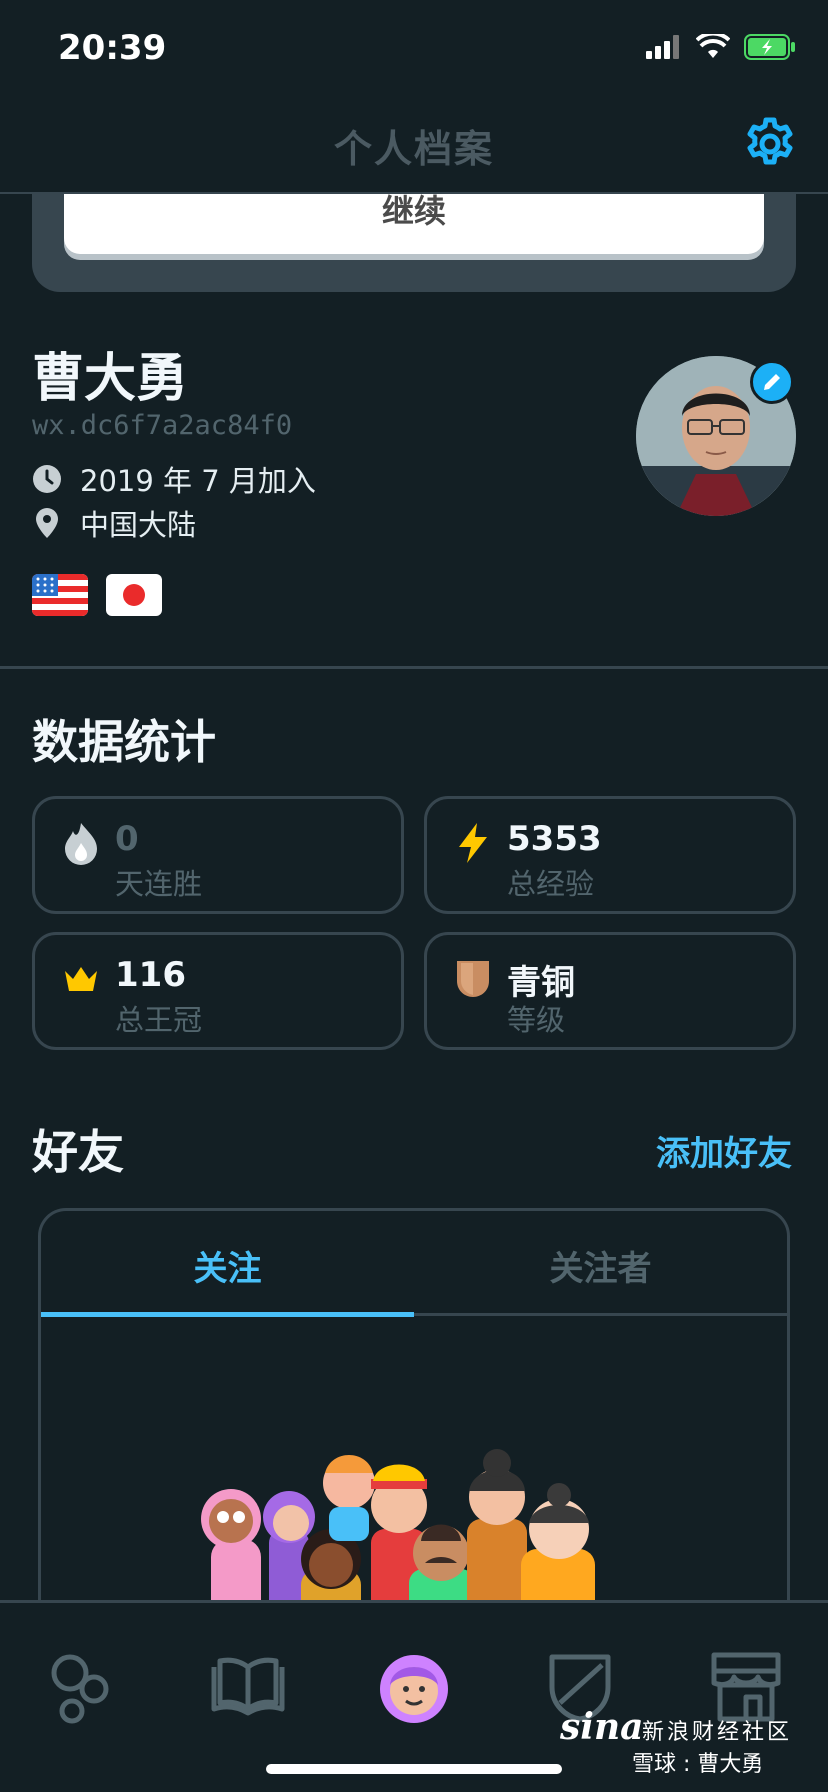 The height and width of the screenshot is (1792, 828). What do you see at coordinates (97, 595) in the screenshot?
I see `course-flags` at bounding box center [97, 595].